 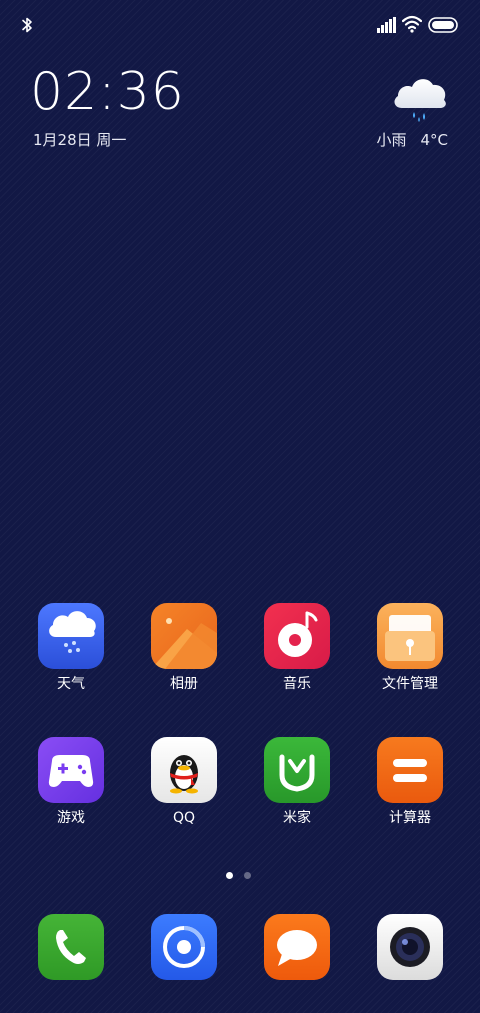 What do you see at coordinates (297, 770) in the screenshot?
I see `mijia-app-icon` at bounding box center [297, 770].